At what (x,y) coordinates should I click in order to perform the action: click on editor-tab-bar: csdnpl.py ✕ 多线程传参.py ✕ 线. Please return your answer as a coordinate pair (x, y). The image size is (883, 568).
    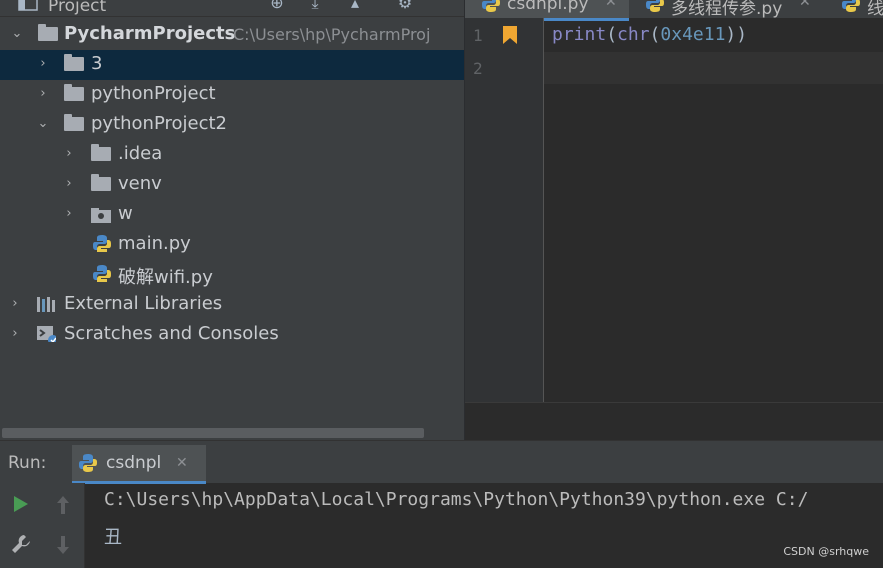
    Looking at the image, I should click on (674, 10).